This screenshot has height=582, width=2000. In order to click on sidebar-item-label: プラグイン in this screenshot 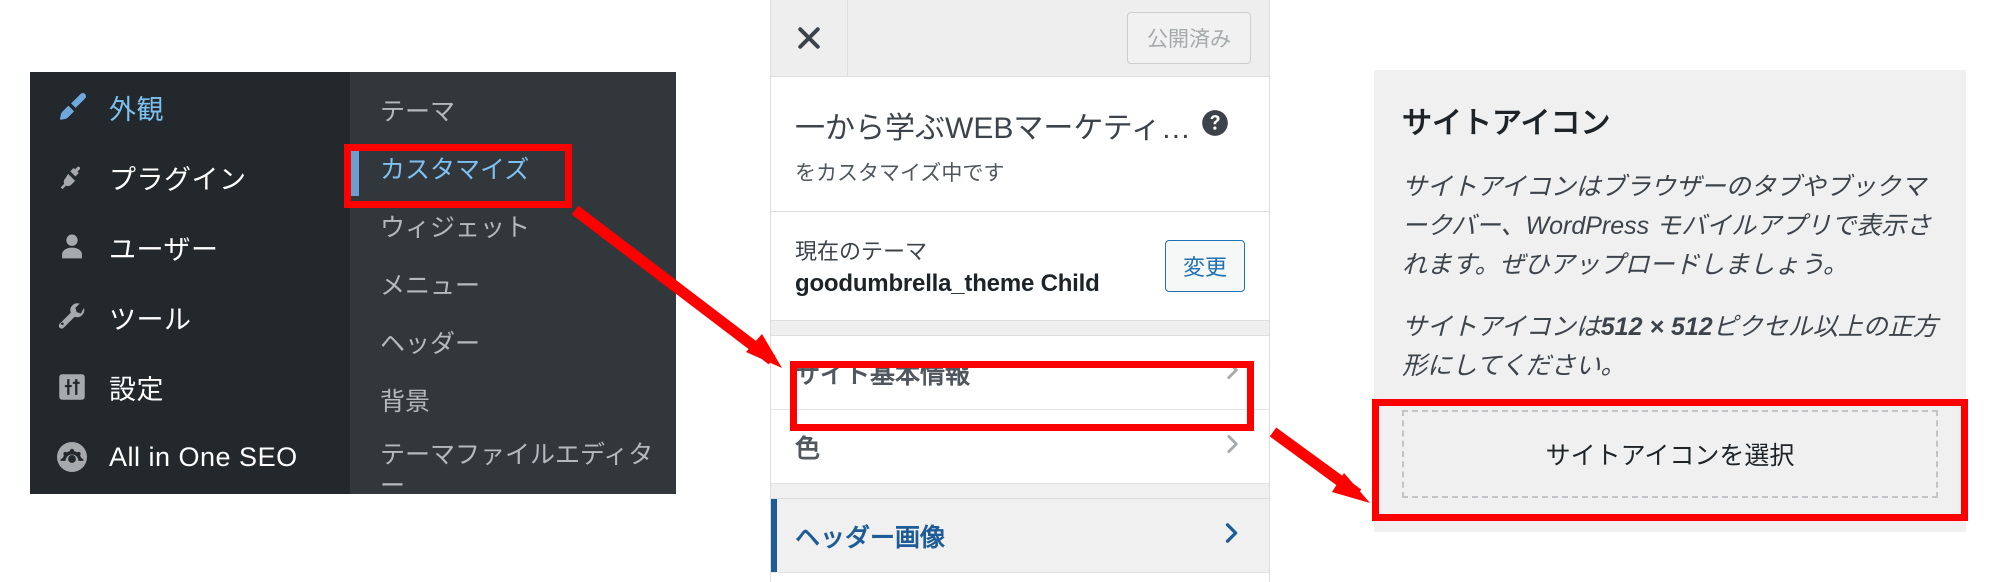, I will do `click(178, 179)`.